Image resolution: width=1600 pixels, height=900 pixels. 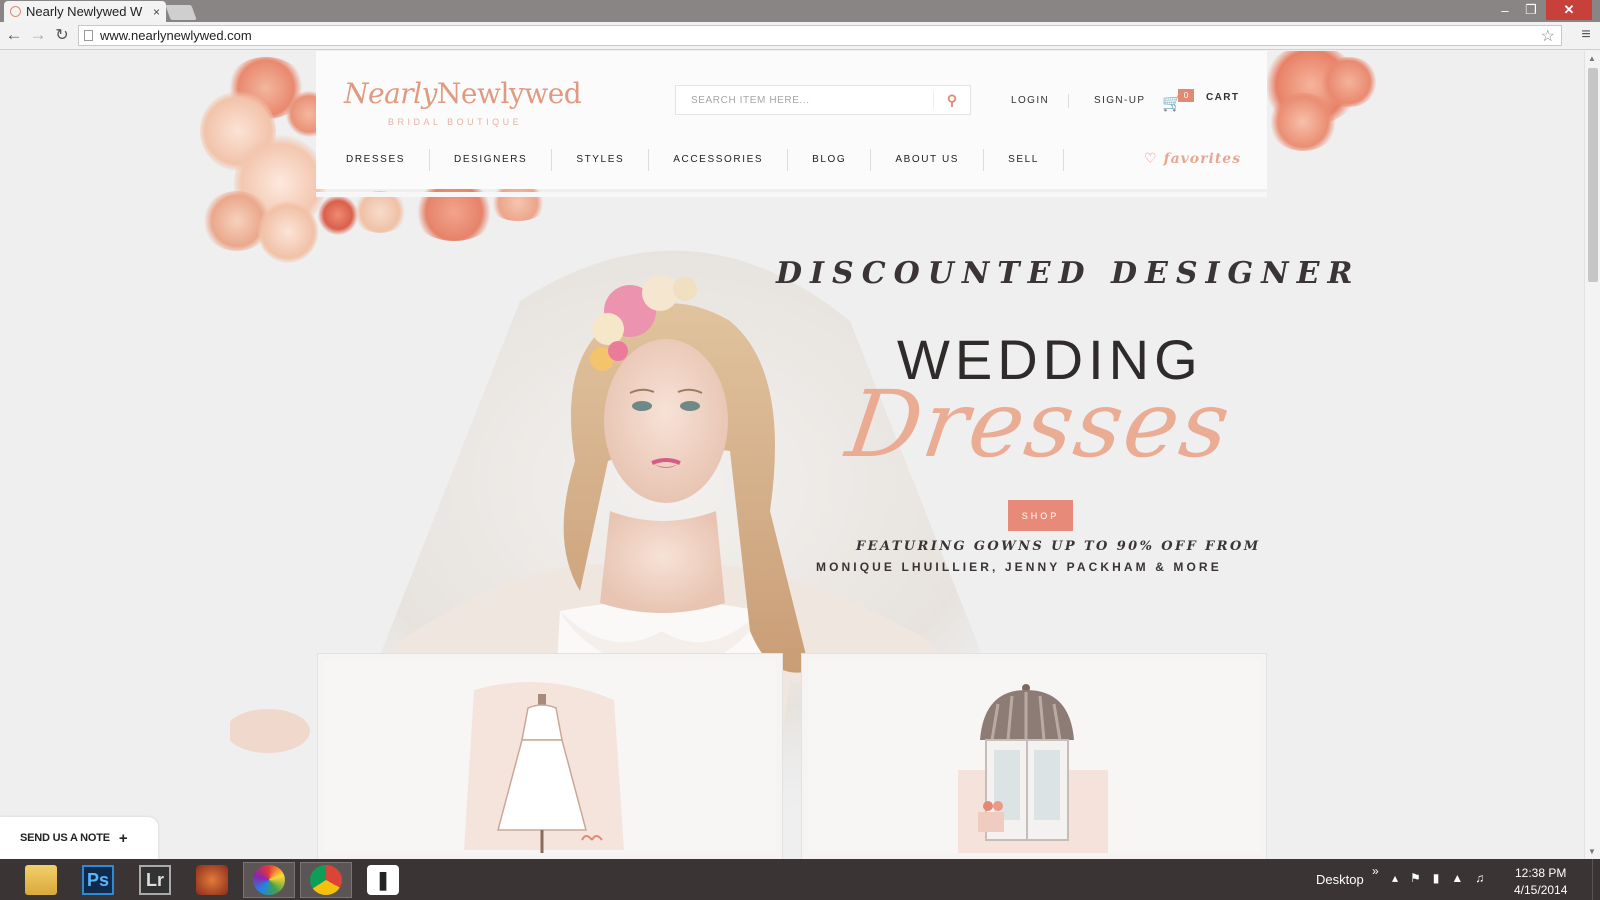 What do you see at coordinates (791, 194) in the screenshot?
I see `header-underline` at bounding box center [791, 194].